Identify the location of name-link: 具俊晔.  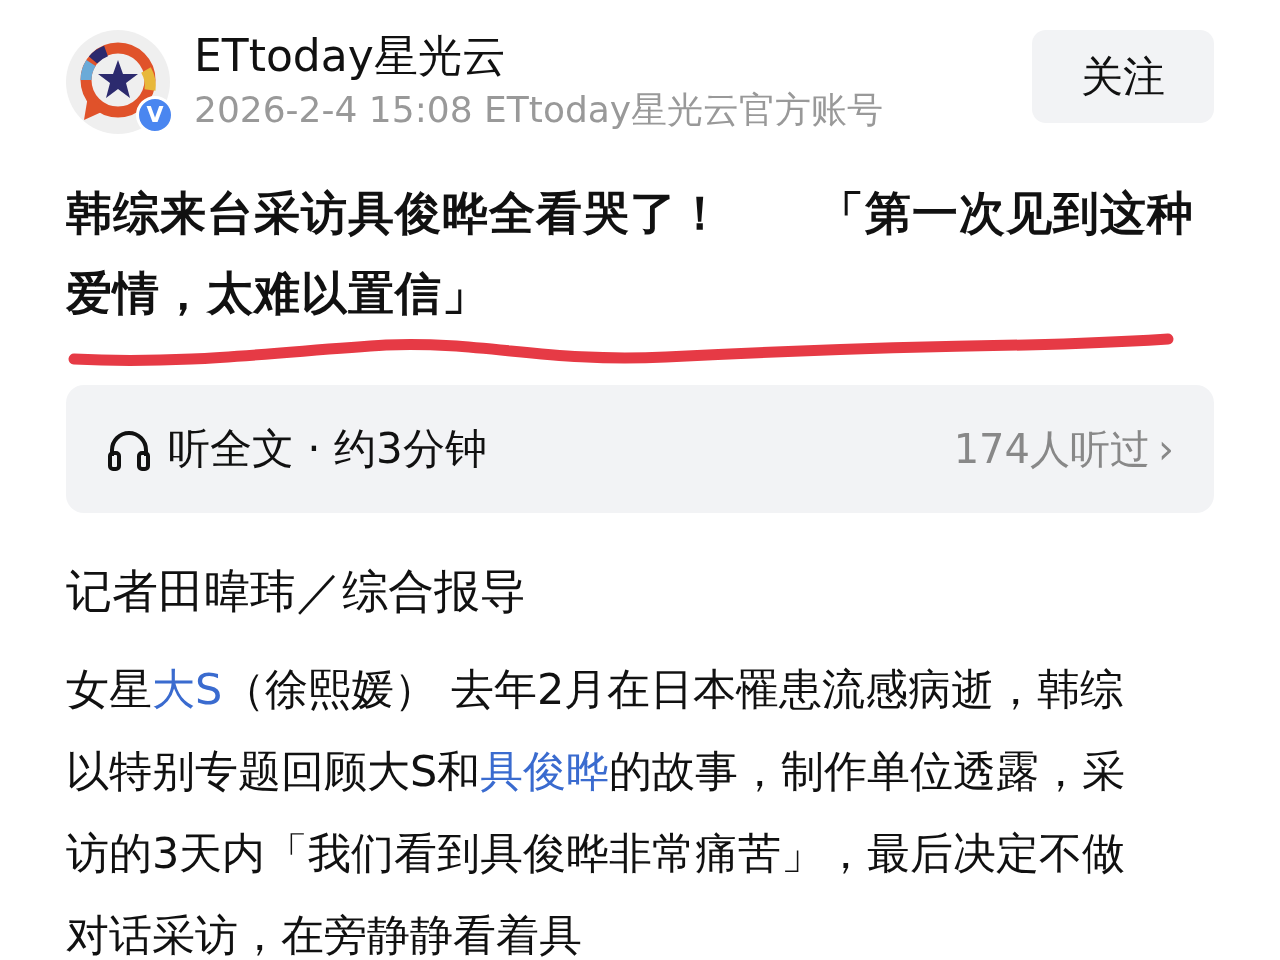
(545, 770).